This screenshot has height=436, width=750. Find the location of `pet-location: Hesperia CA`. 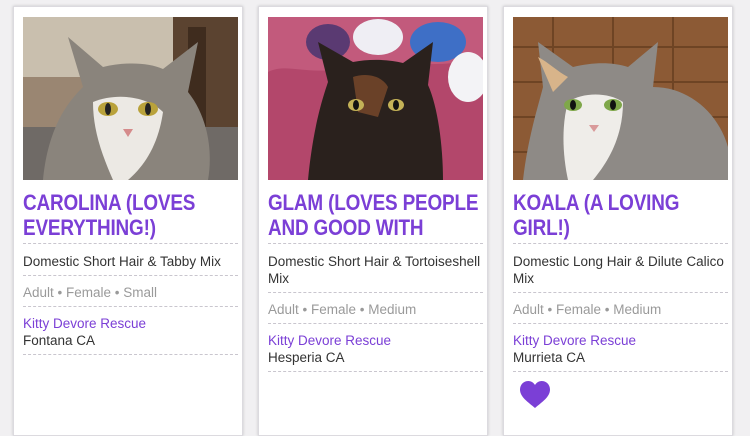

pet-location: Hesperia CA is located at coordinates (306, 357).